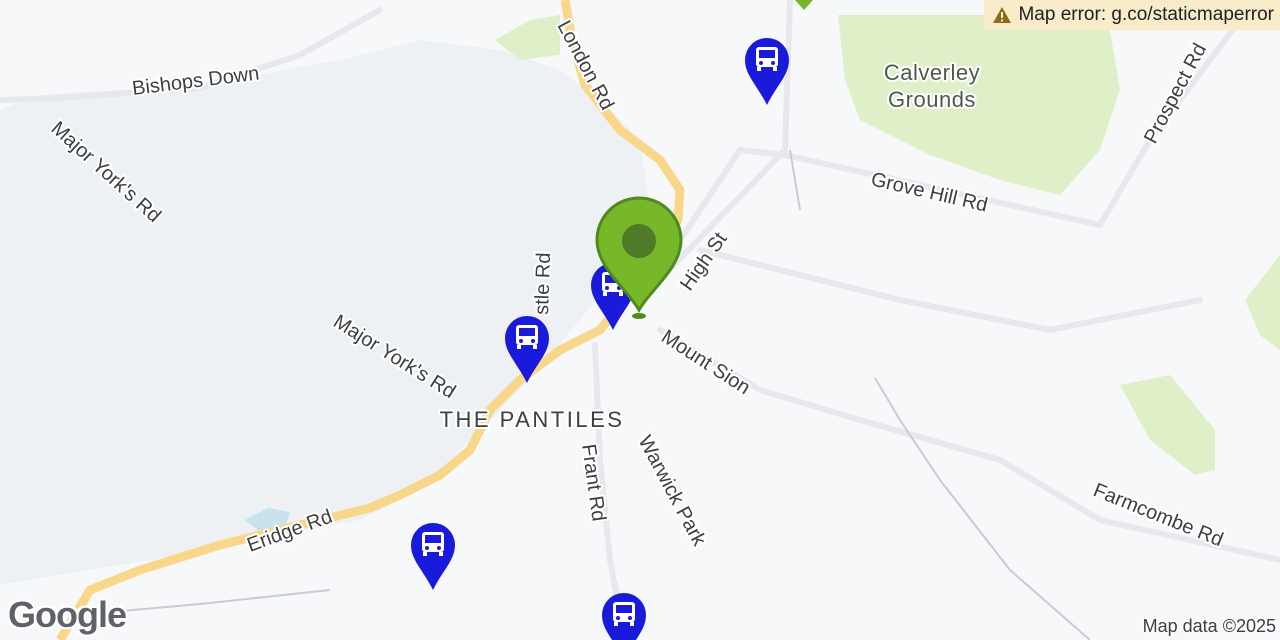  I want to click on park-label-line-2: Grounds, so click(932, 99).